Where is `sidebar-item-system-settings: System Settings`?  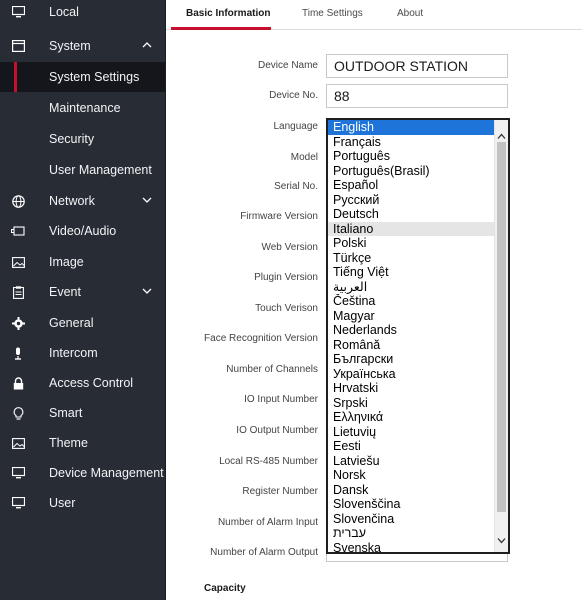 sidebar-item-system-settings: System Settings is located at coordinates (83, 77).